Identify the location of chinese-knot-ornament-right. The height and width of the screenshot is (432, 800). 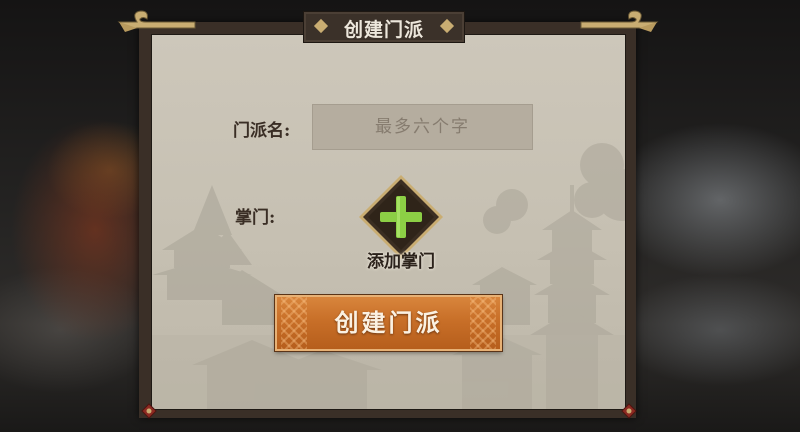
(629, 411).